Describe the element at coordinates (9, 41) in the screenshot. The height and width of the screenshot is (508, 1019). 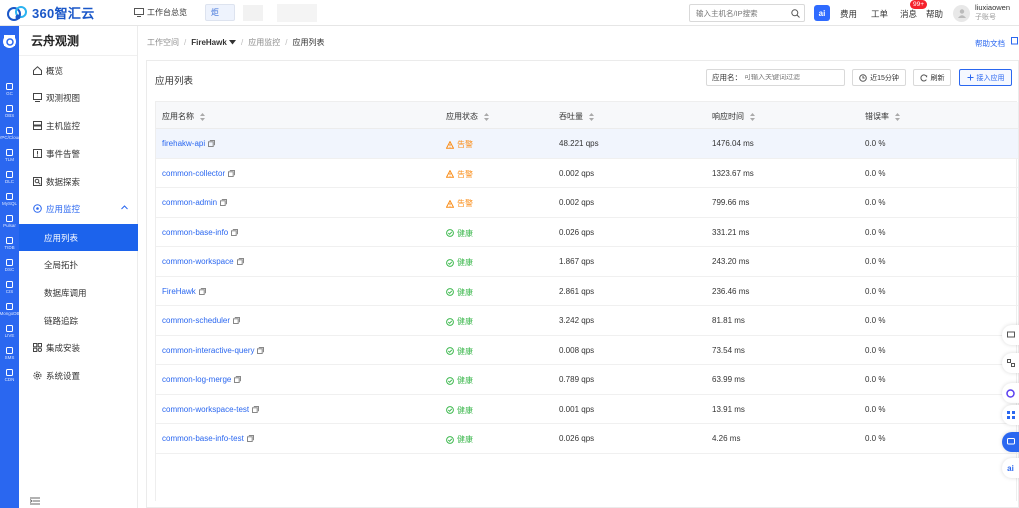
I see `observability-product-icon` at that location.